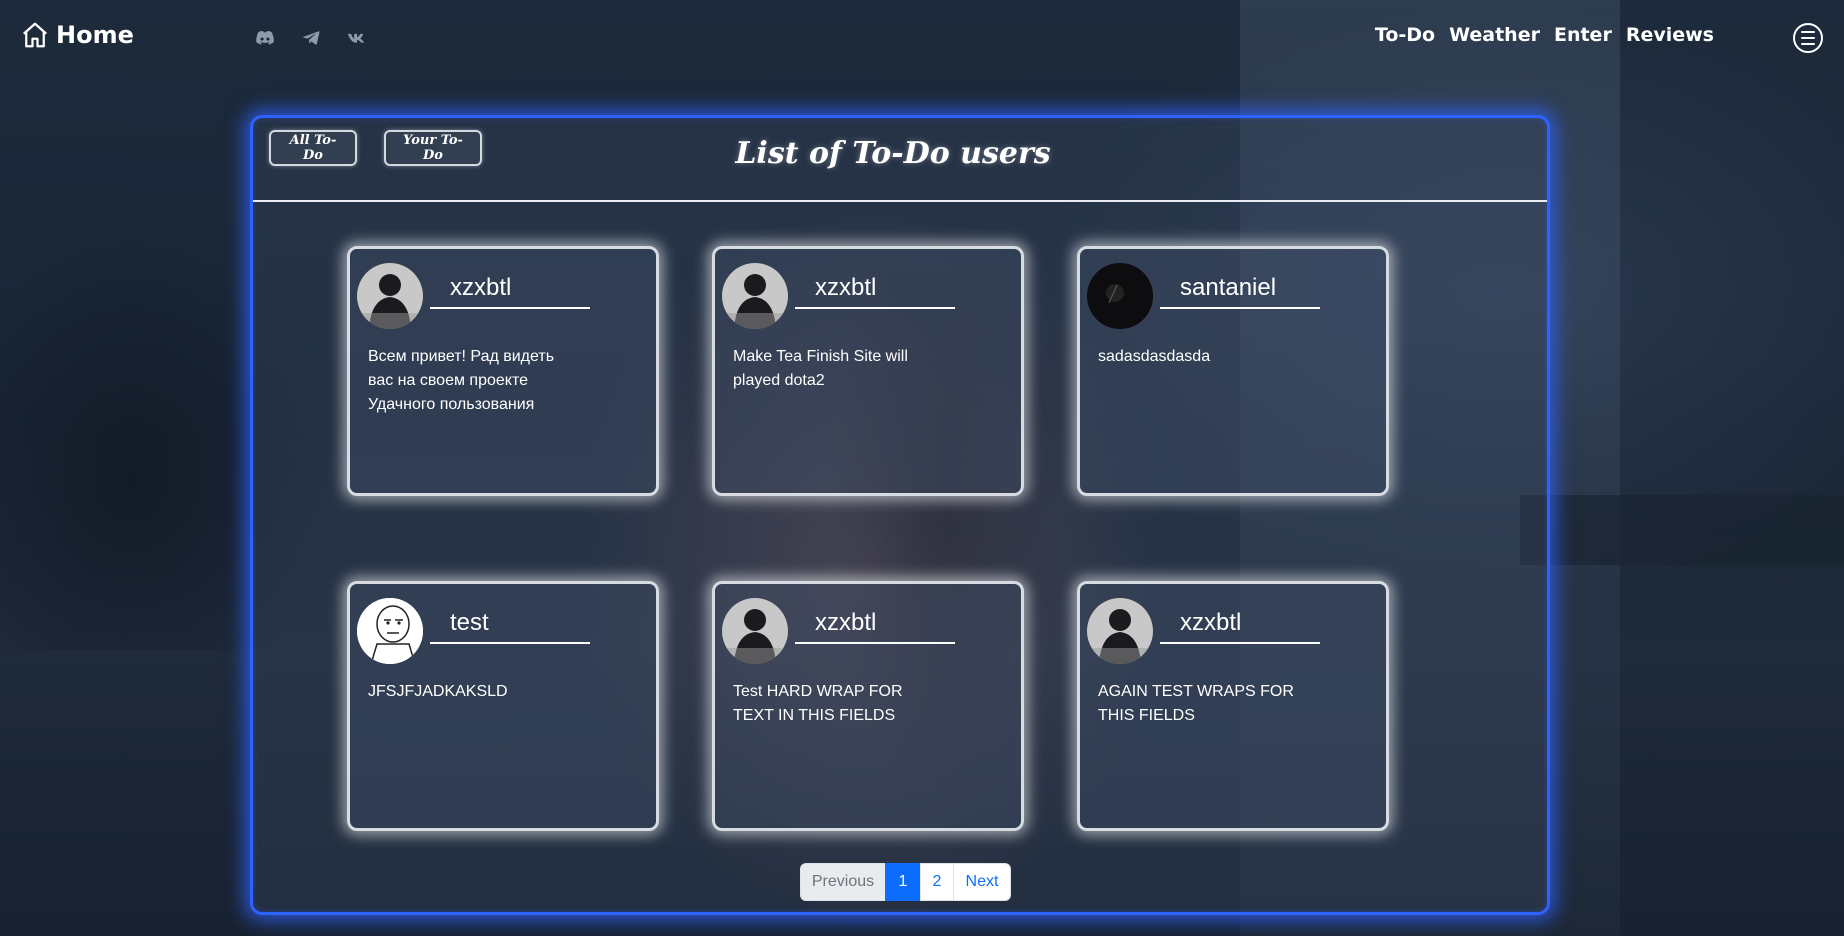  What do you see at coordinates (1494, 35) in the screenshot?
I see `nav-link-weather: Weather` at bounding box center [1494, 35].